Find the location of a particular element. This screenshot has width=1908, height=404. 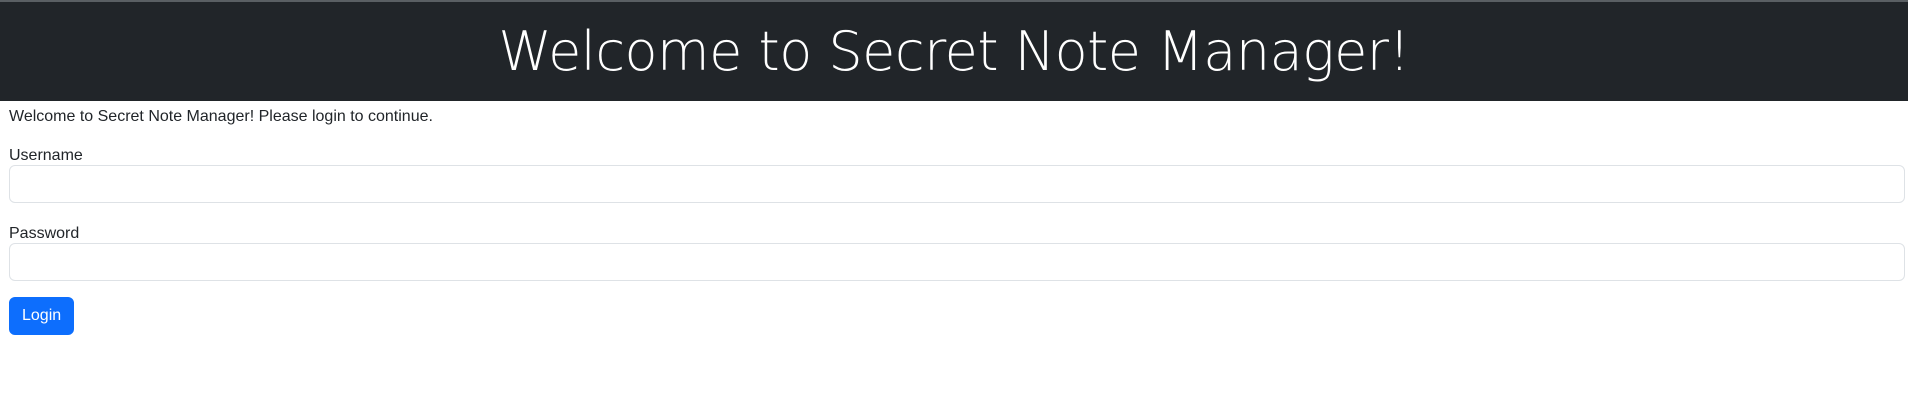

page-title: Welcome to Secret Note Manager! is located at coordinates (954, 51).